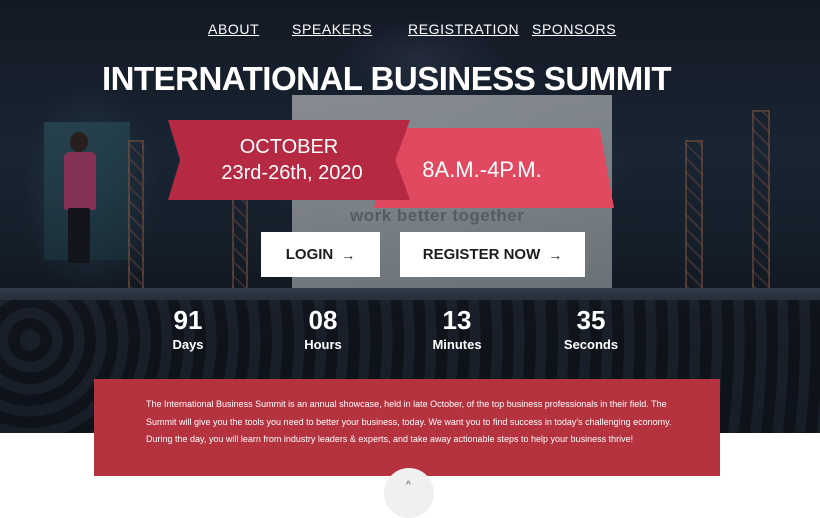 The image size is (820, 518). I want to click on login-button: LOGIN →, so click(320, 254).